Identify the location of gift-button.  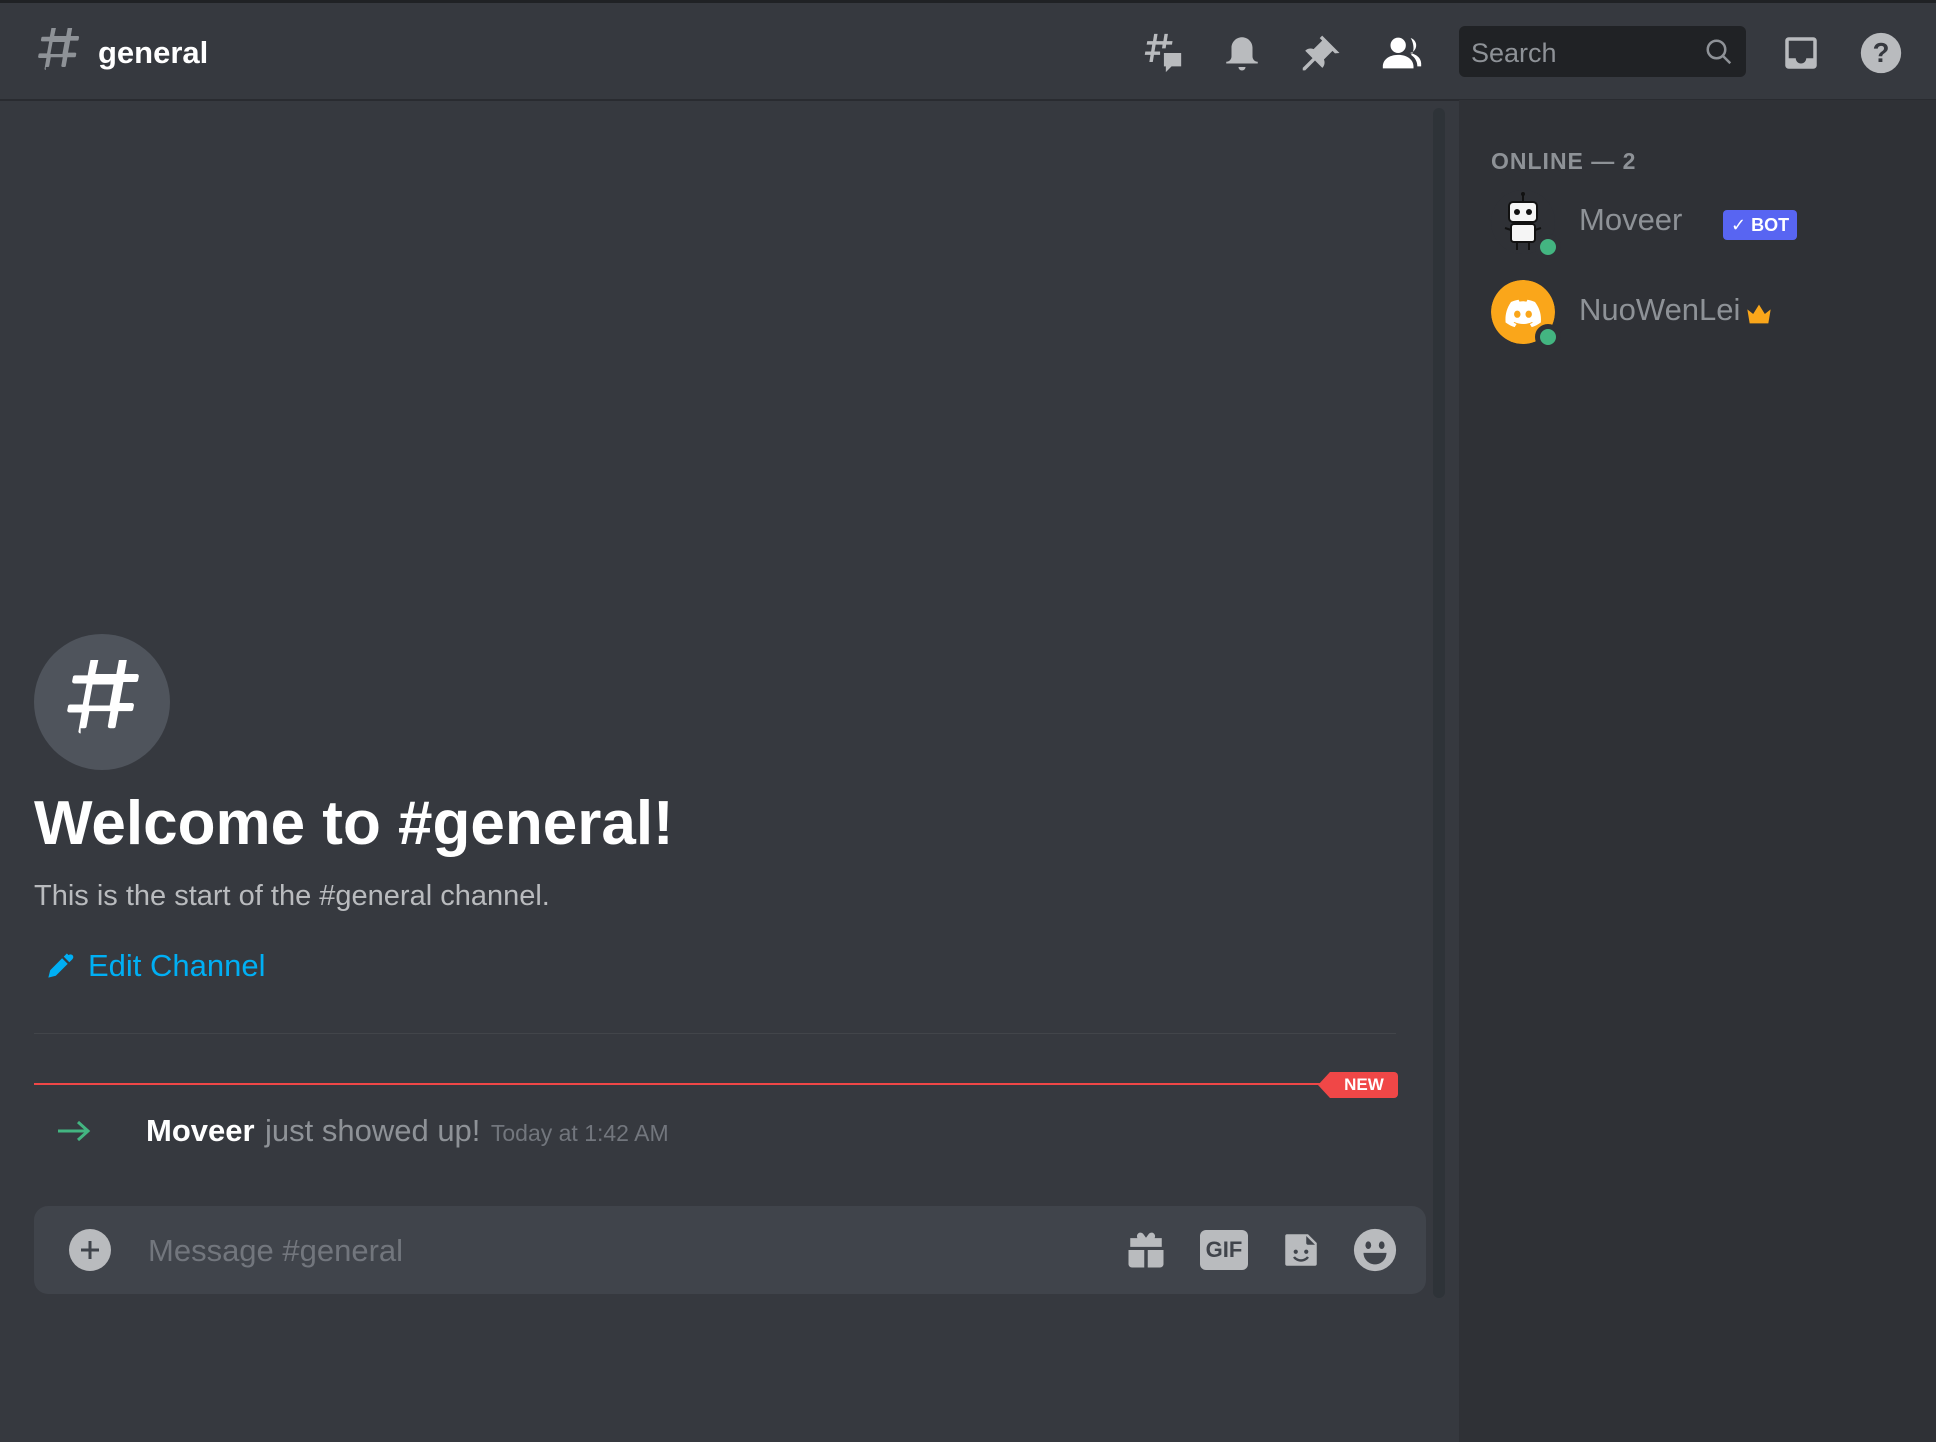
(1146, 1250).